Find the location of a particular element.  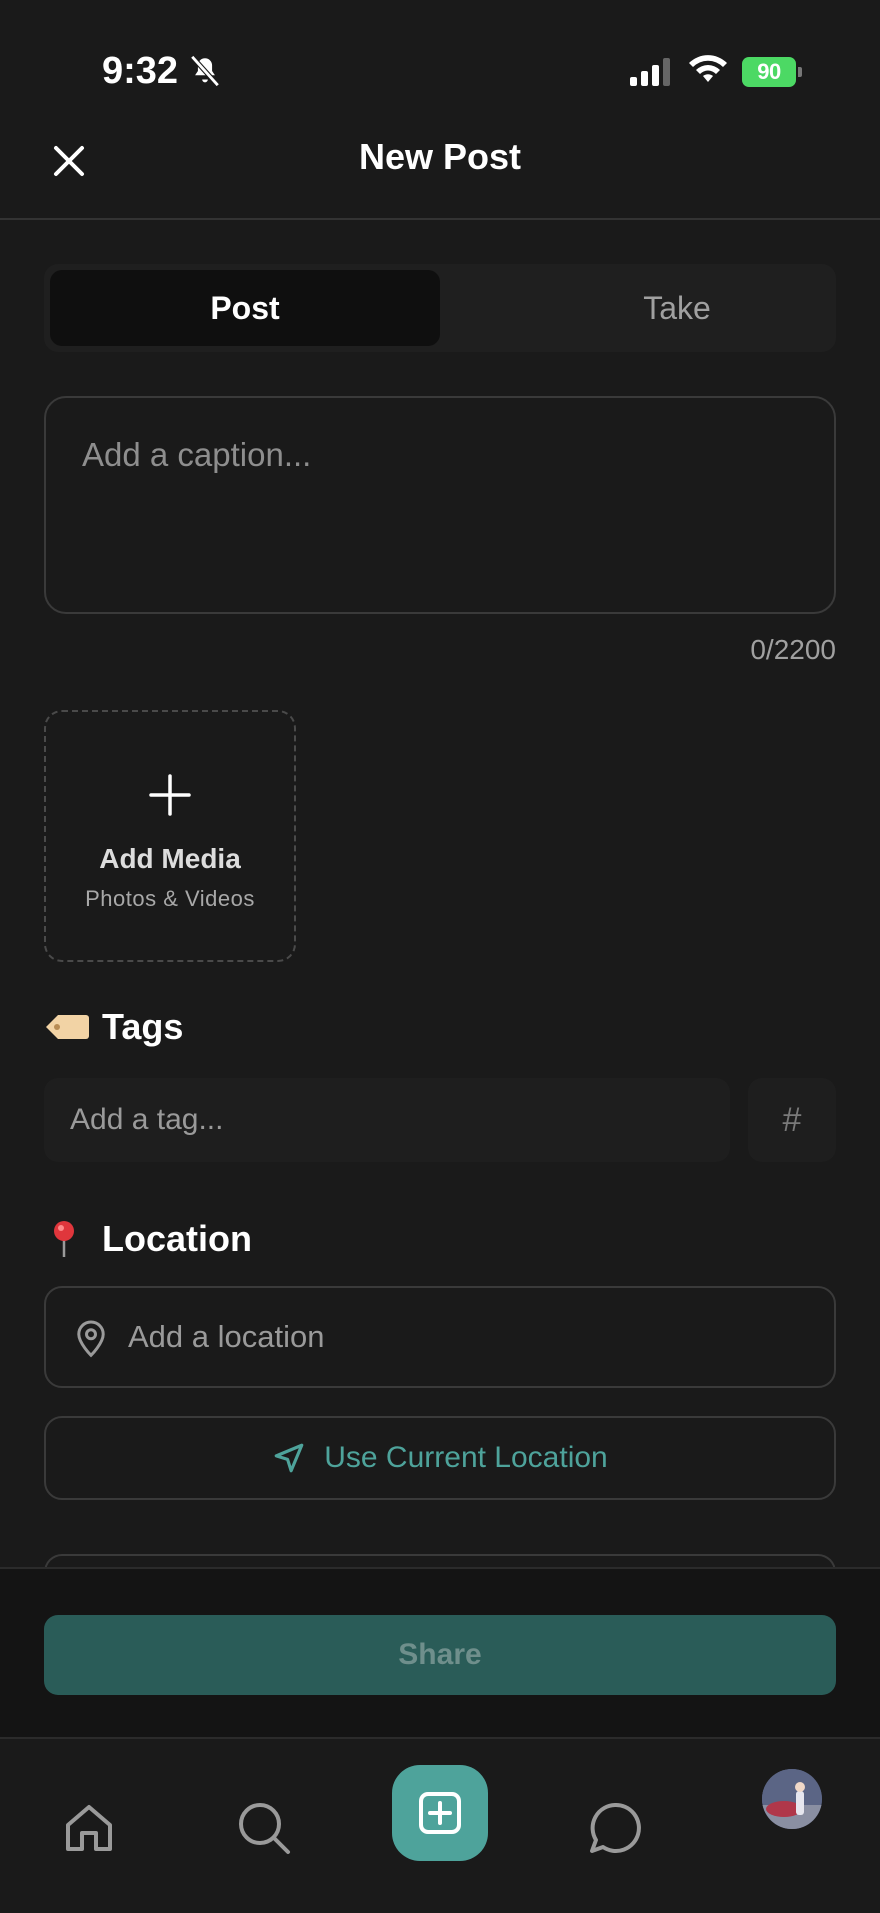

label-tag-icon is located at coordinates (67, 1027).